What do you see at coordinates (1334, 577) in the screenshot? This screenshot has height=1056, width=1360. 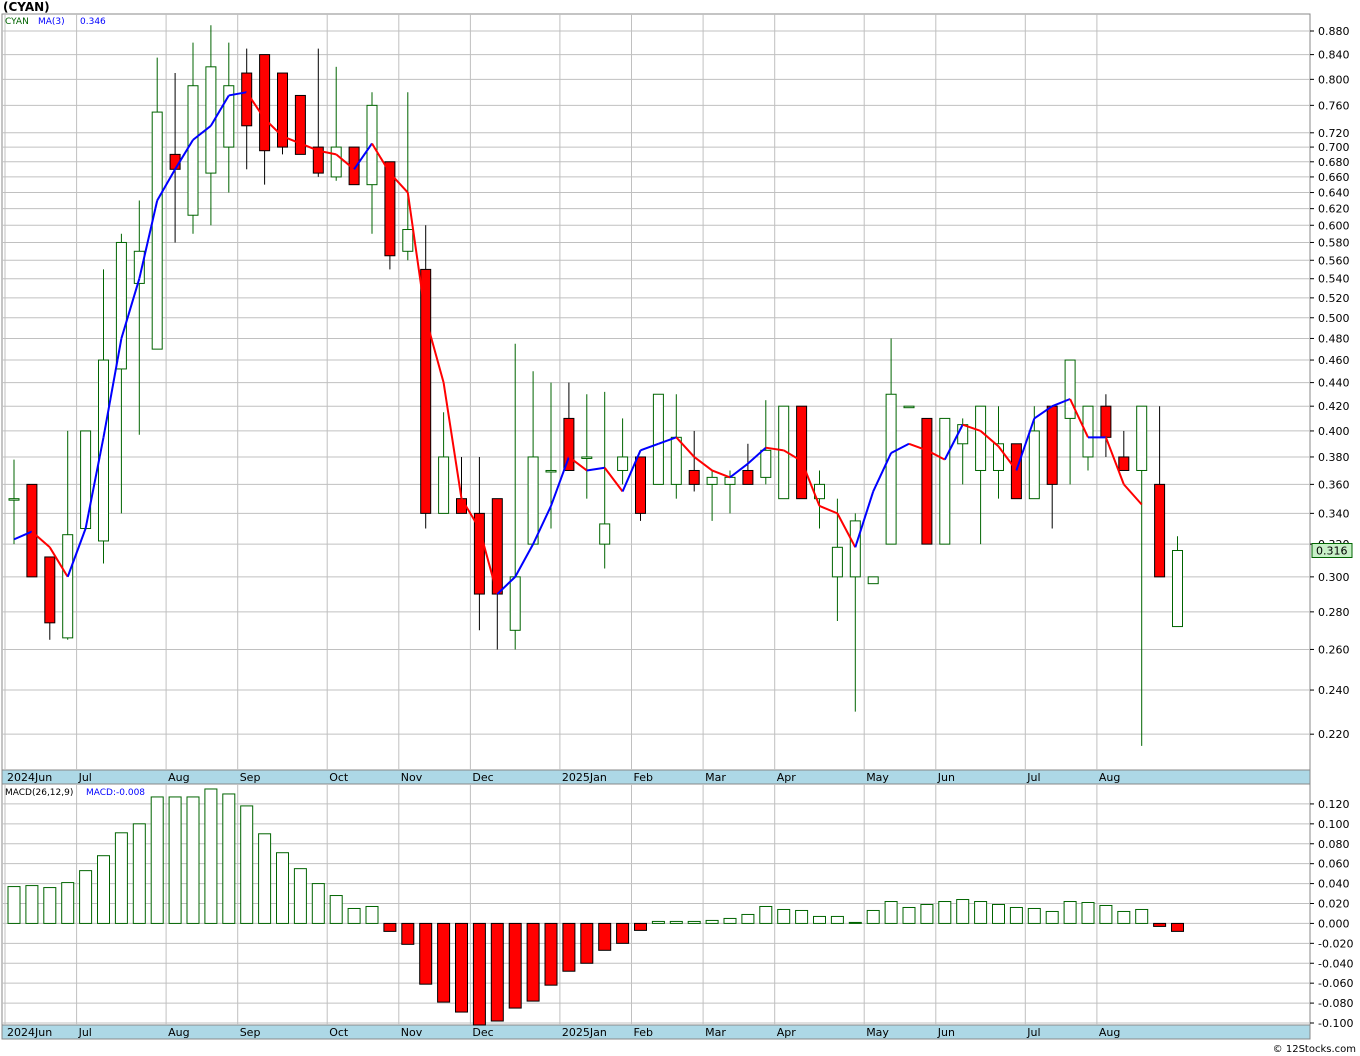 I see `price-tick-label: 0.300` at bounding box center [1334, 577].